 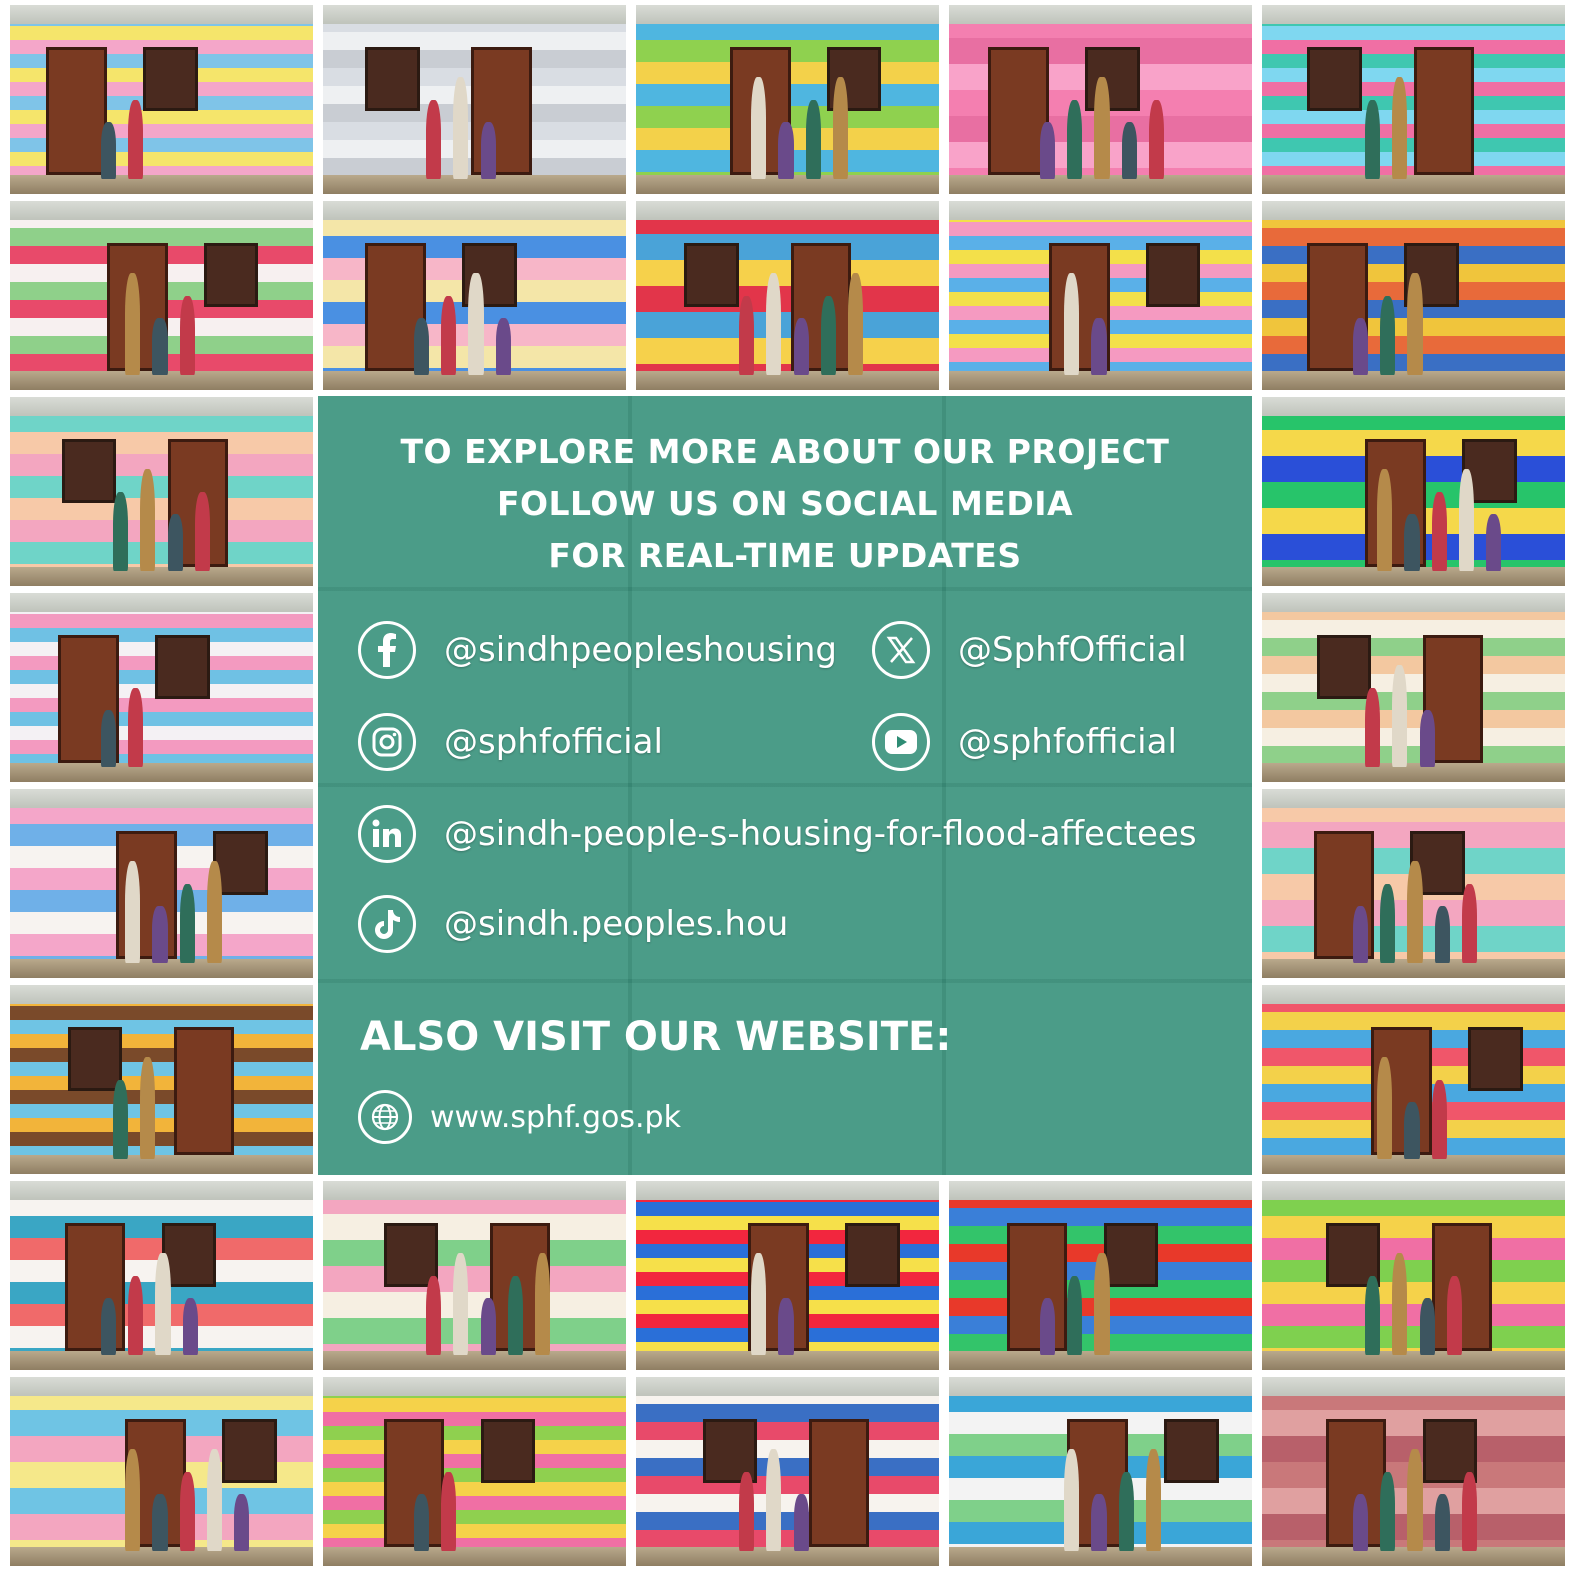 I want to click on globe-icon, so click(x=385, y=1117).